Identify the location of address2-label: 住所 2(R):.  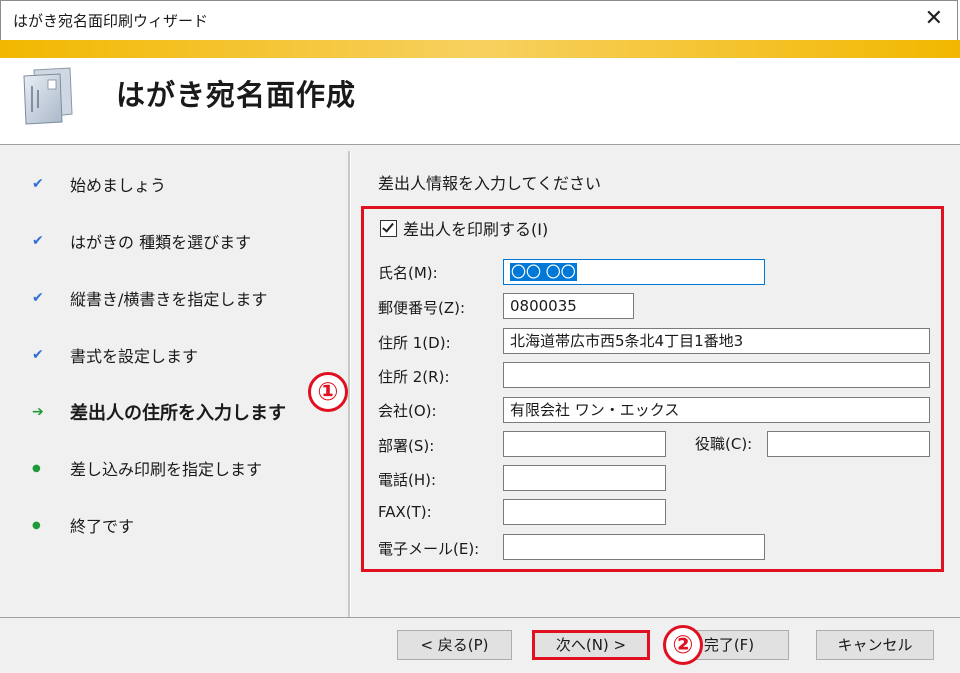
(414, 377).